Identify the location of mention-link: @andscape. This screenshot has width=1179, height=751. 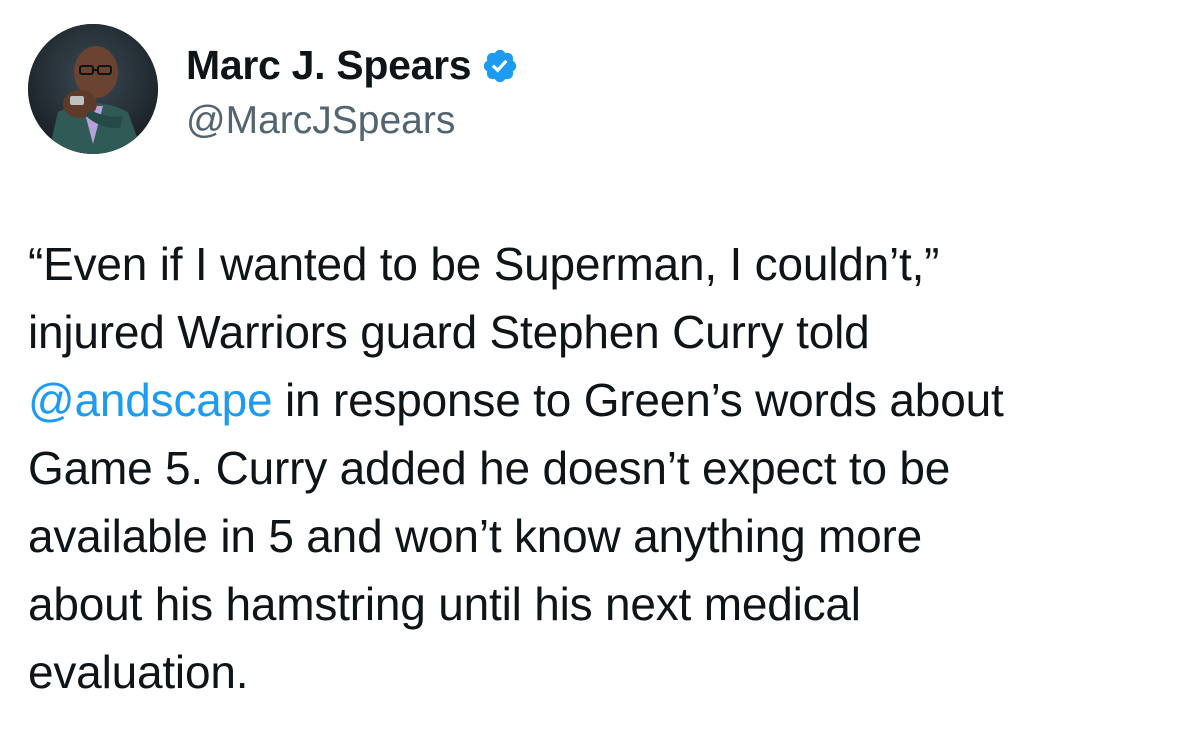
(150, 400).